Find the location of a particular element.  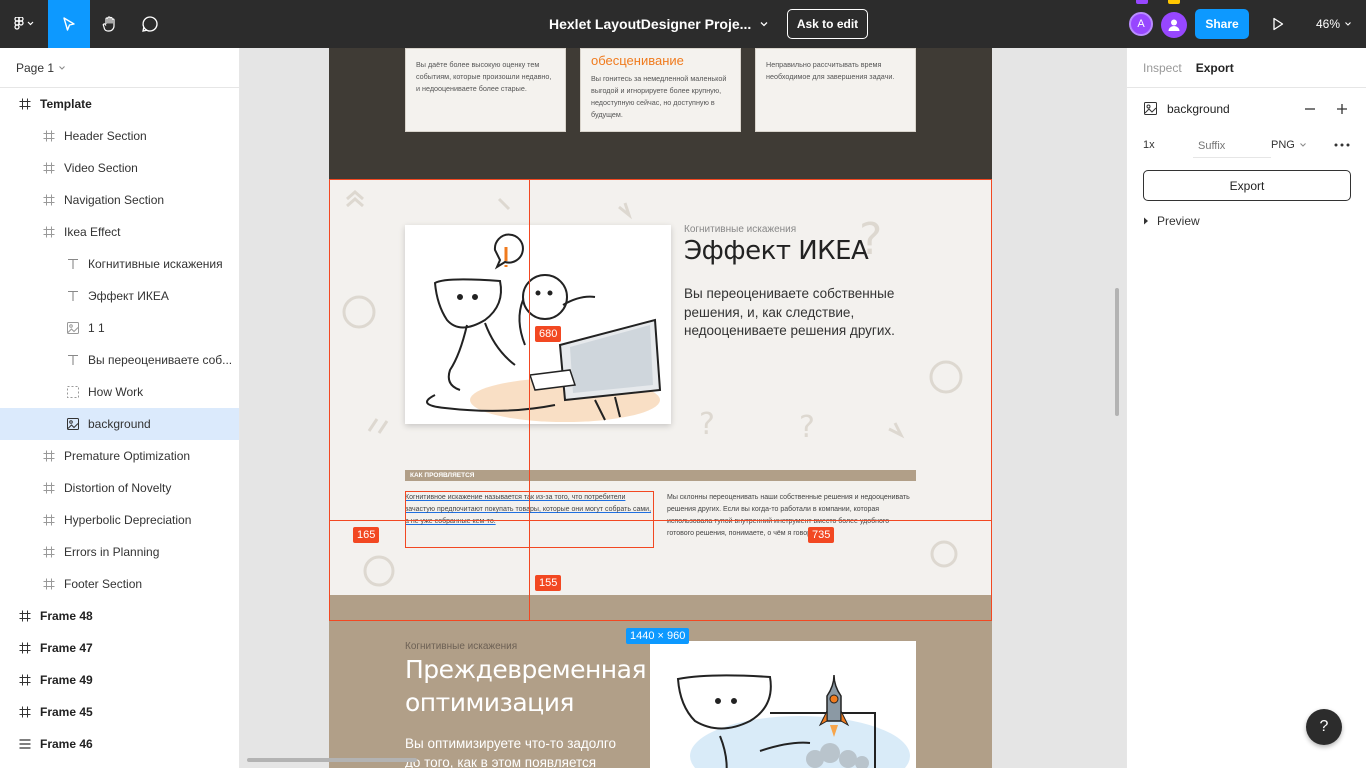

share-button: Share is located at coordinates (1222, 24).